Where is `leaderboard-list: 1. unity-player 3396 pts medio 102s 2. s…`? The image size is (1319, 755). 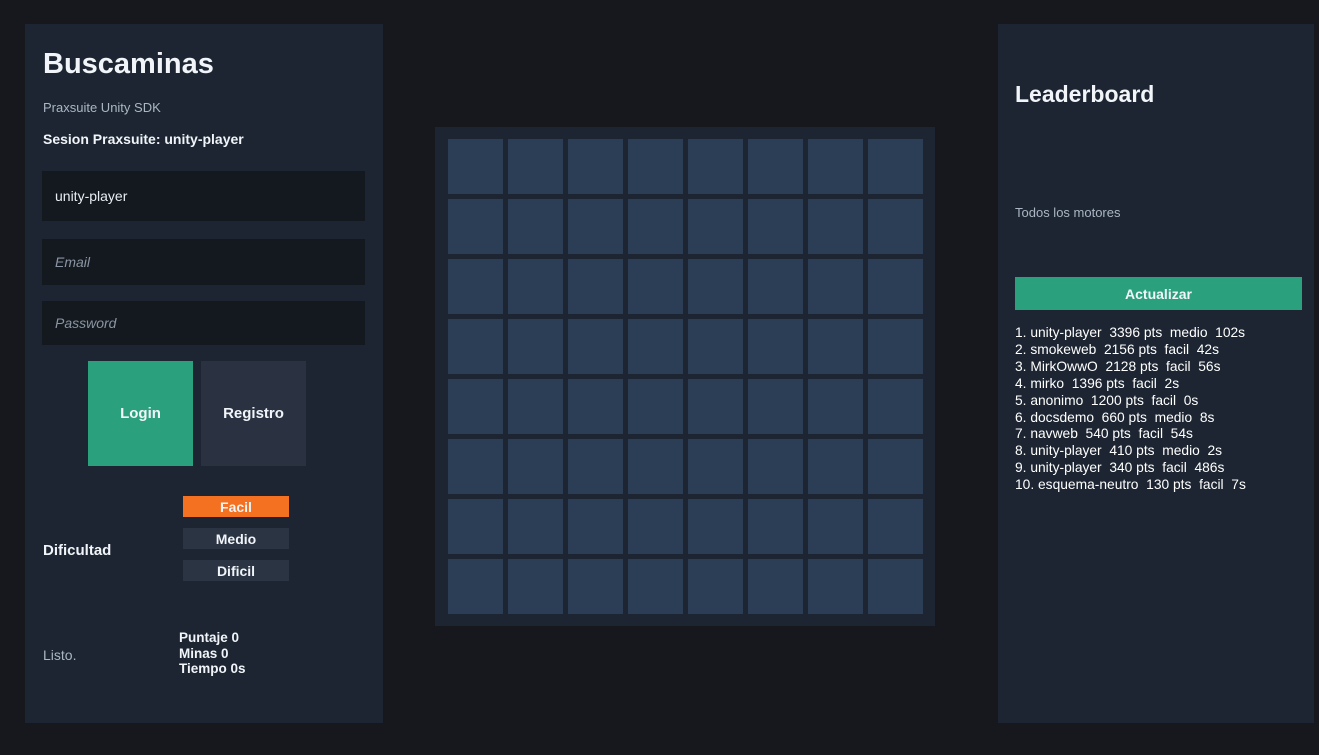 leaderboard-list: 1. unity-player 3396 pts medio 102s 2. s… is located at coordinates (1130, 409).